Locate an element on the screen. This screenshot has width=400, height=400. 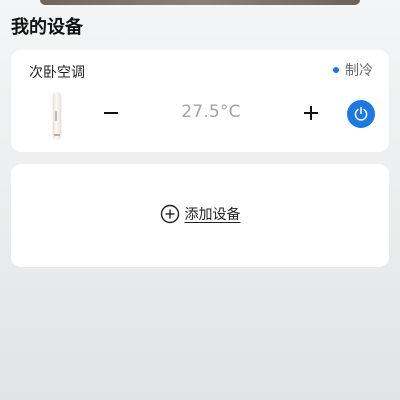
mode-dot-icon is located at coordinates (336, 70).